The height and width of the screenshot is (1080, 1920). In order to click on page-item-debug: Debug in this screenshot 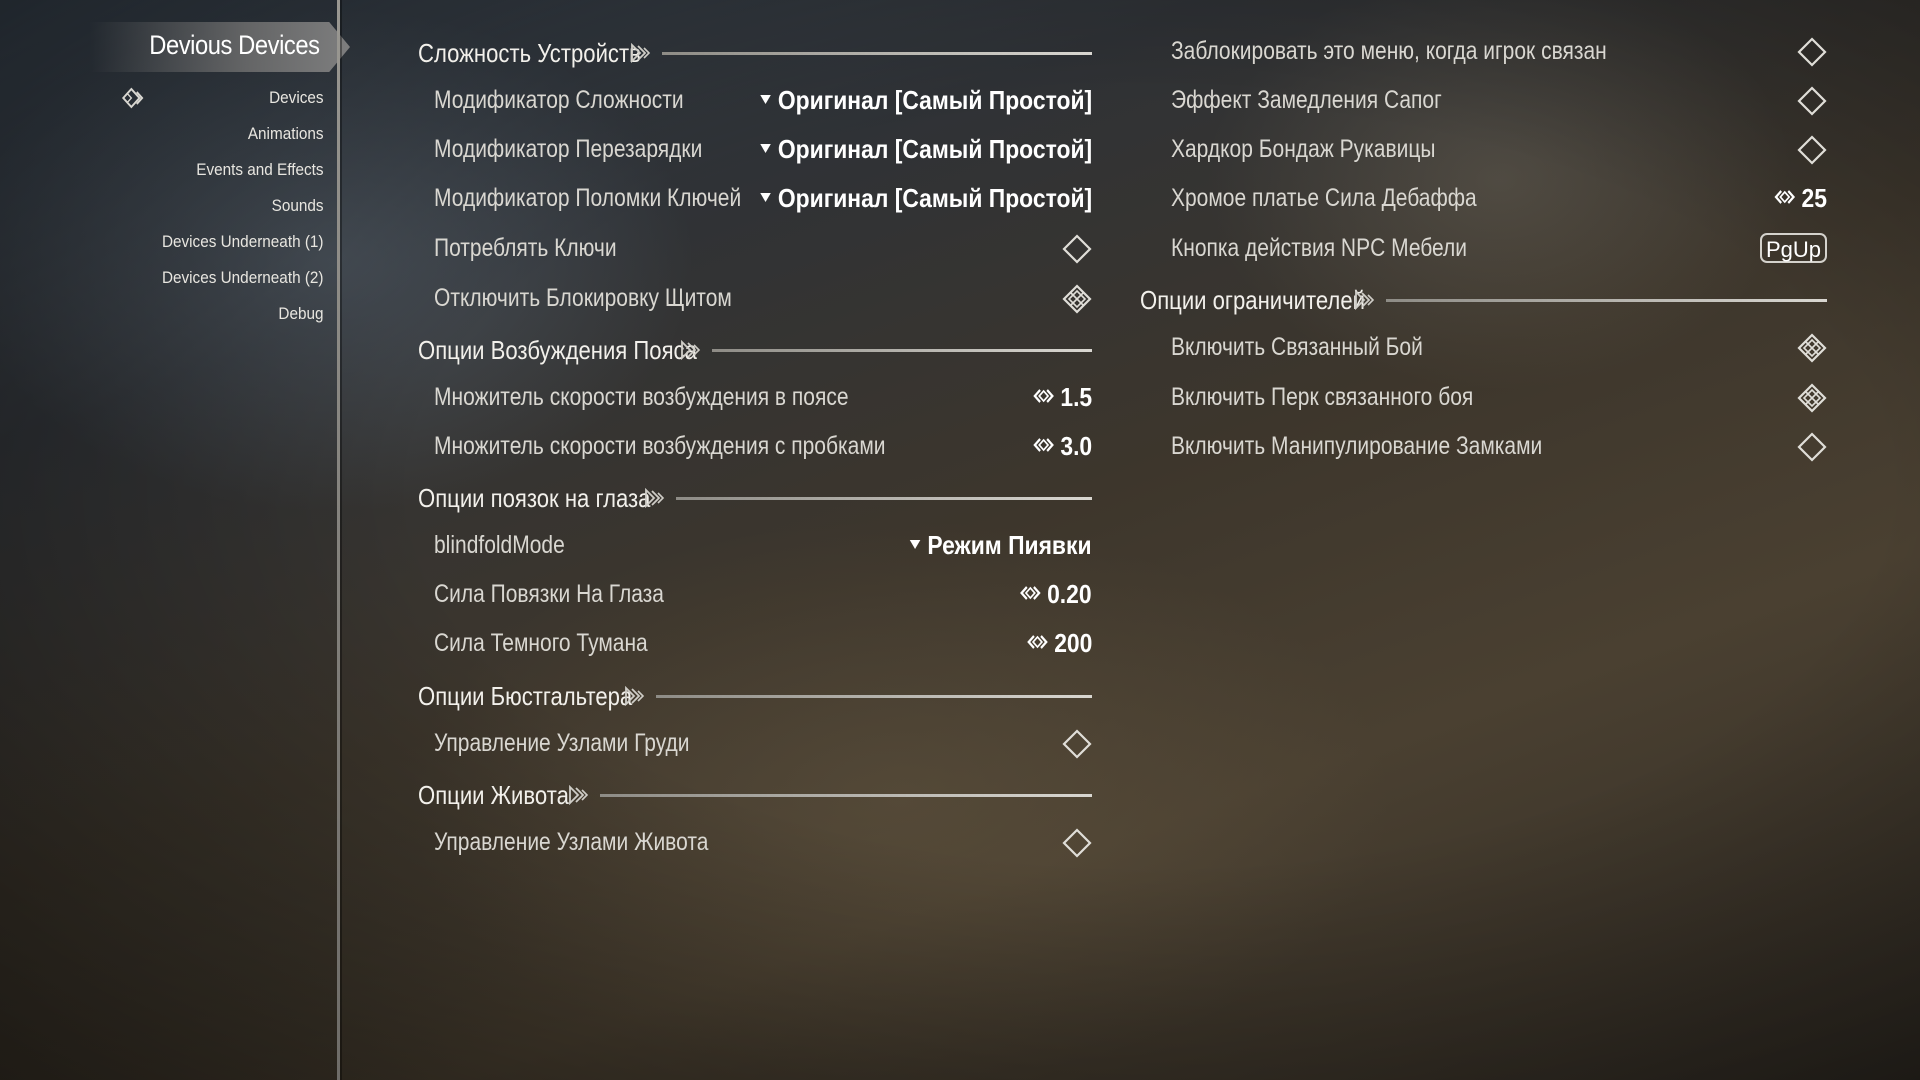, I will do `click(243, 314)`.